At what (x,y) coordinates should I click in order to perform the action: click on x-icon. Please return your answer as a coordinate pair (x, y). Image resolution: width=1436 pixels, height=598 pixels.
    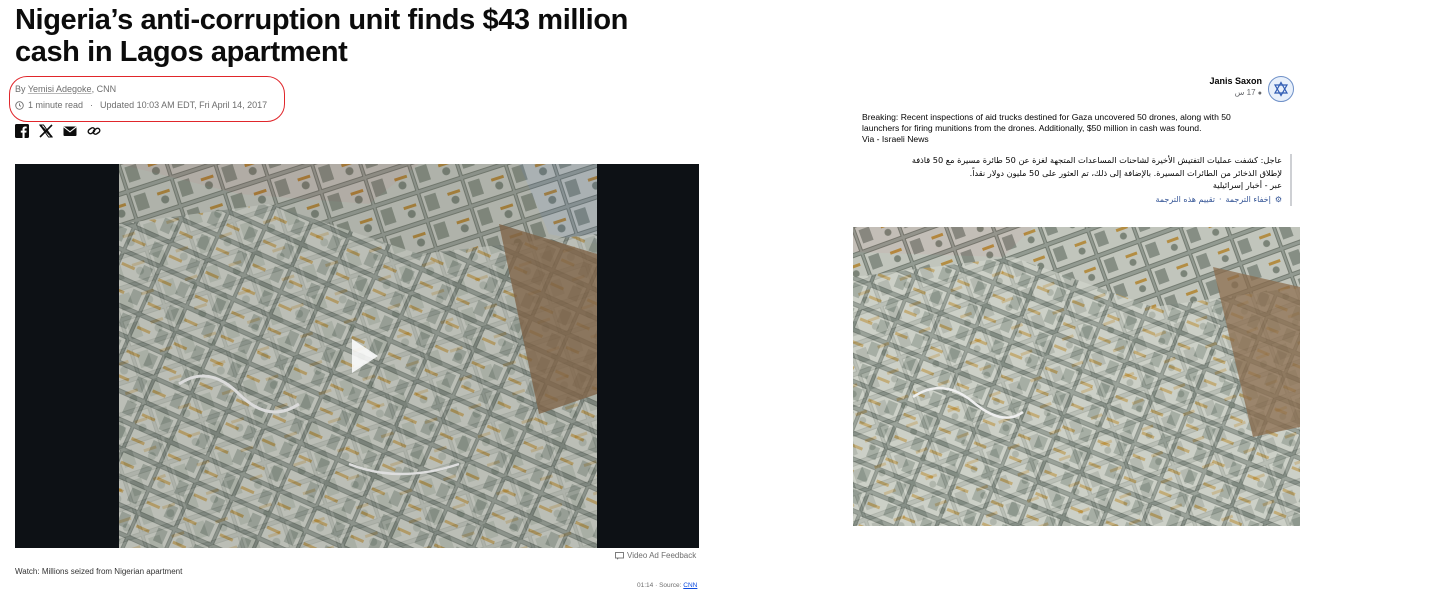
    Looking at the image, I should click on (46, 131).